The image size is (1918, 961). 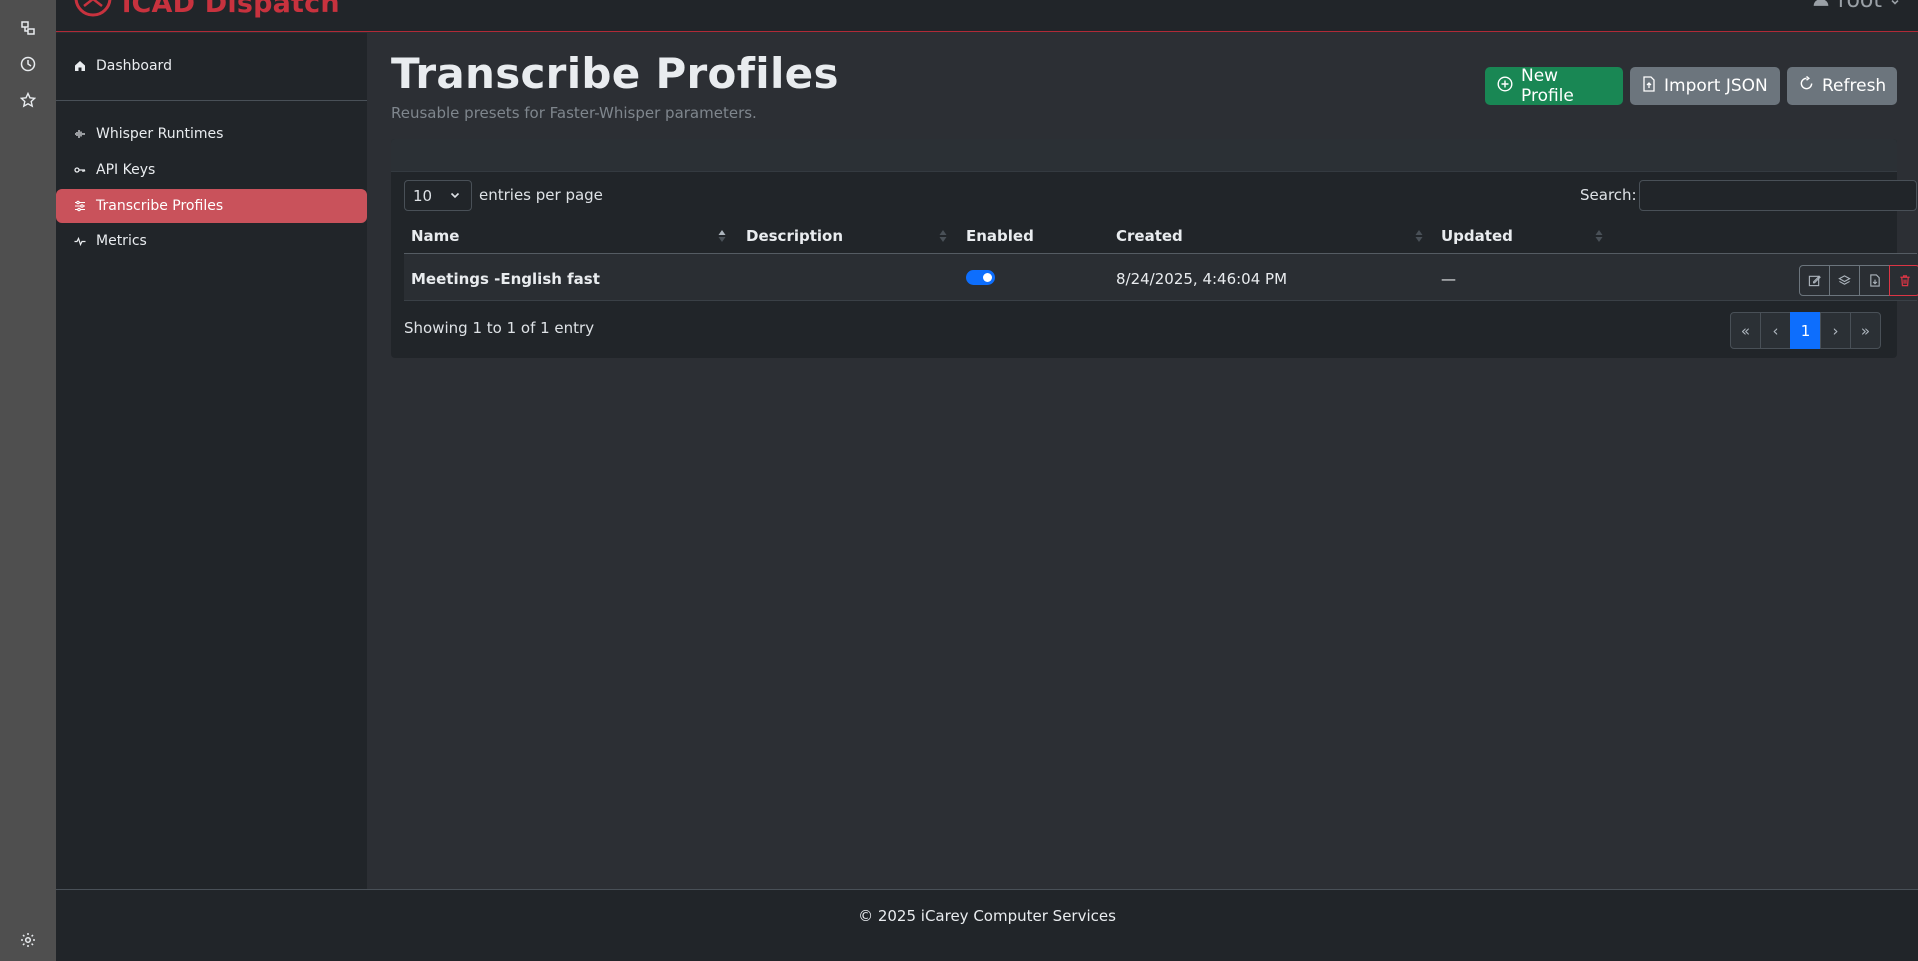 What do you see at coordinates (1149, 236) in the screenshot?
I see `column-header-created: Created` at bounding box center [1149, 236].